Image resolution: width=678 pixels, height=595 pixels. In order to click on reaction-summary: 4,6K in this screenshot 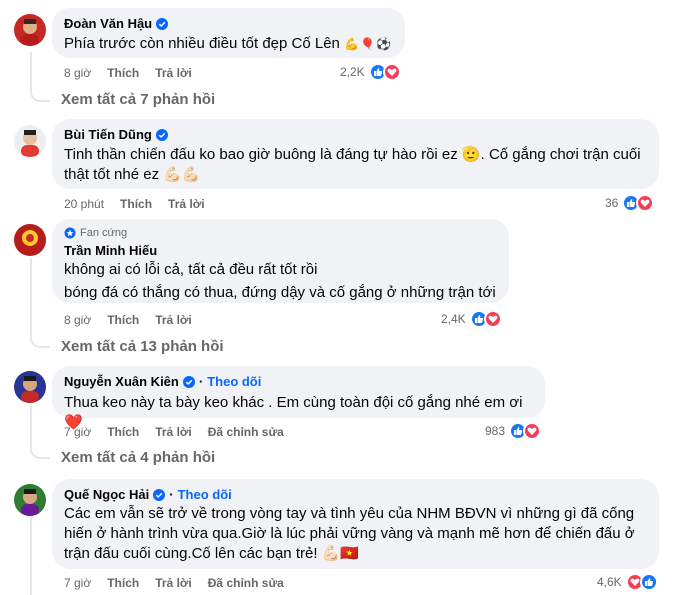, I will do `click(627, 582)`.